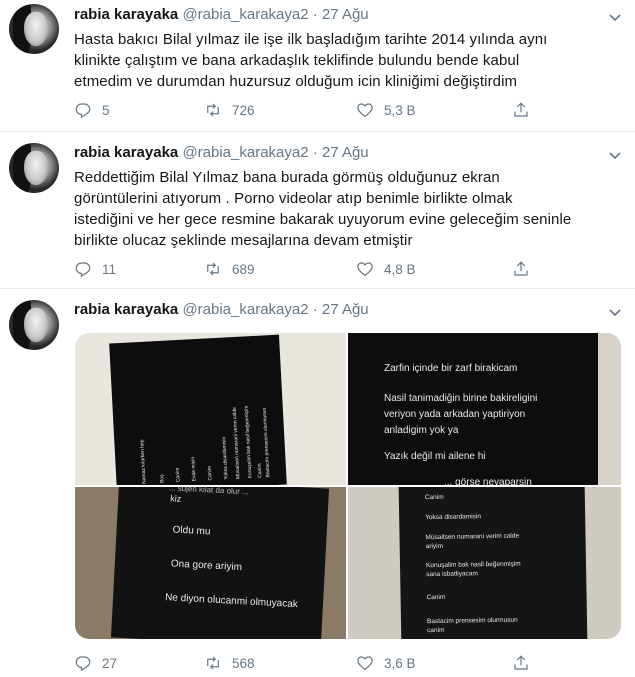  I want to click on retweet-count: 568, so click(243, 663).